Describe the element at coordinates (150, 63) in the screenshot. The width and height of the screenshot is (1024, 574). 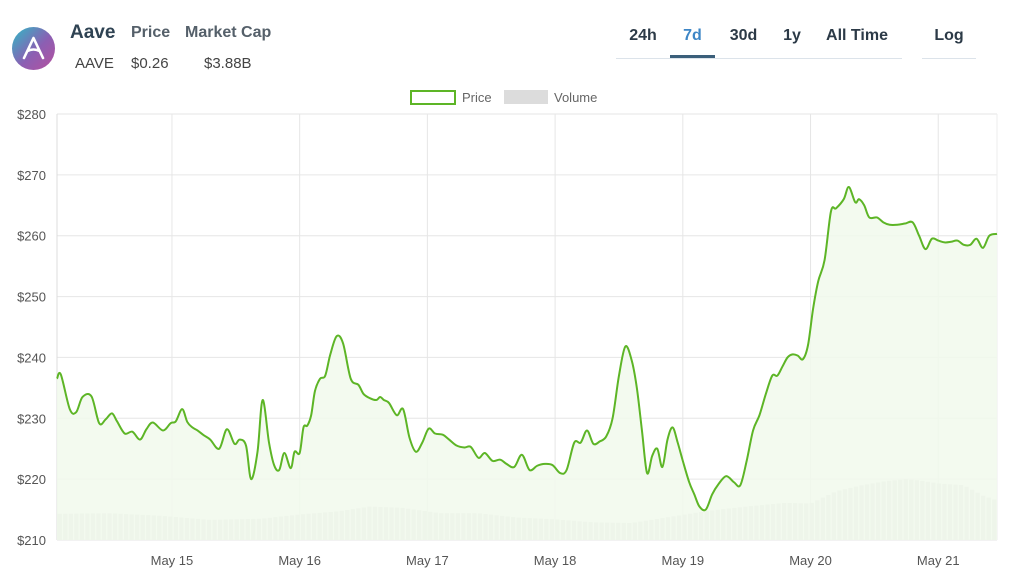
I see `price-value: $0.26` at that location.